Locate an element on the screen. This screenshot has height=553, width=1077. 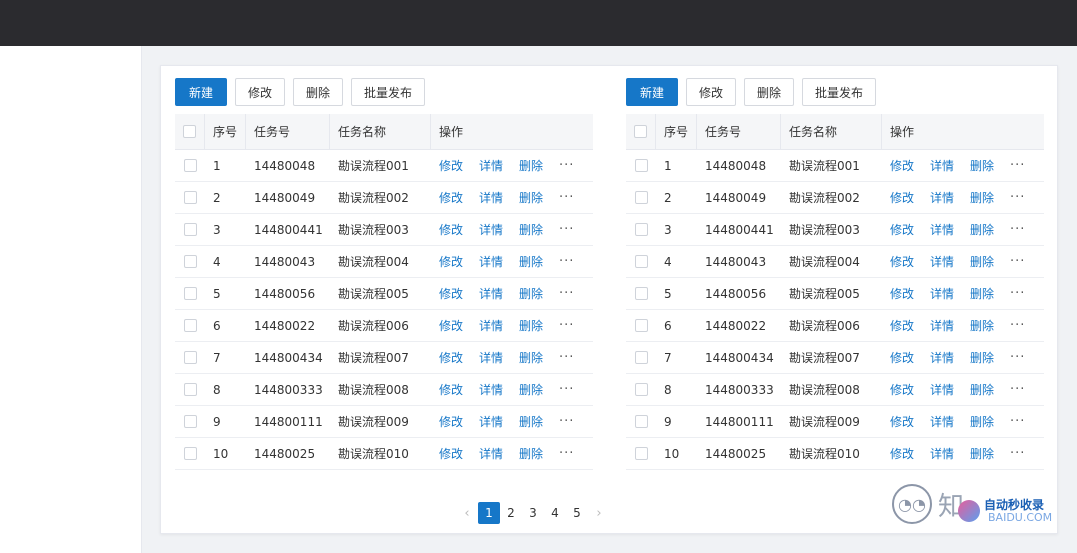
prev-page-icon: ‹ is located at coordinates (467, 513).